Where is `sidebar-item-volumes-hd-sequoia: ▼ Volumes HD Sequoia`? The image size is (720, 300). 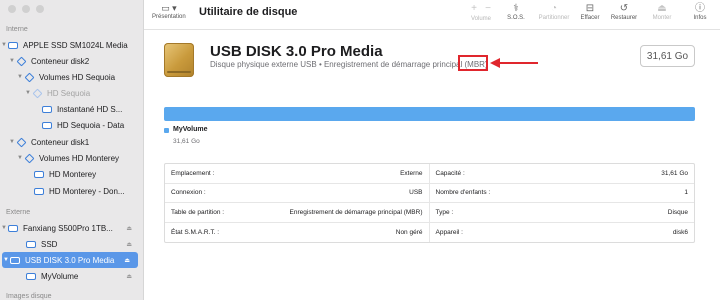 sidebar-item-volumes-hd-sequoia: ▼ Volumes HD Sequoia is located at coordinates (70, 77).